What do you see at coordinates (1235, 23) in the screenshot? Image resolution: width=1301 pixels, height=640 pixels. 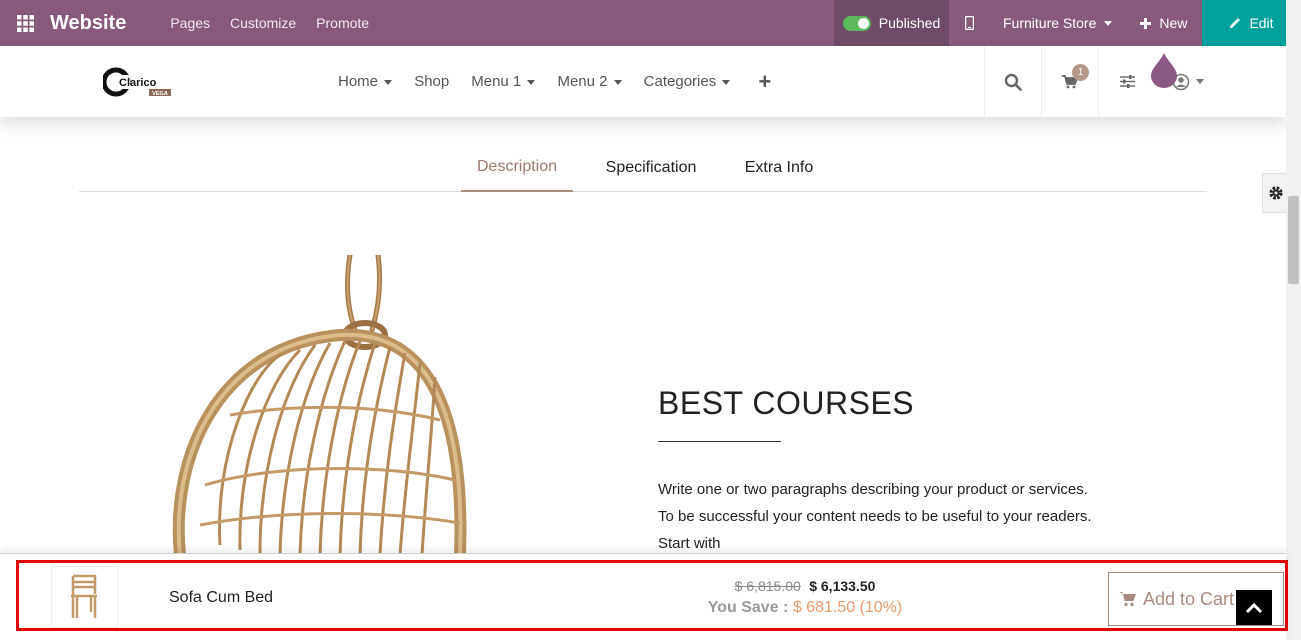 I see `pencil-icon` at bounding box center [1235, 23].